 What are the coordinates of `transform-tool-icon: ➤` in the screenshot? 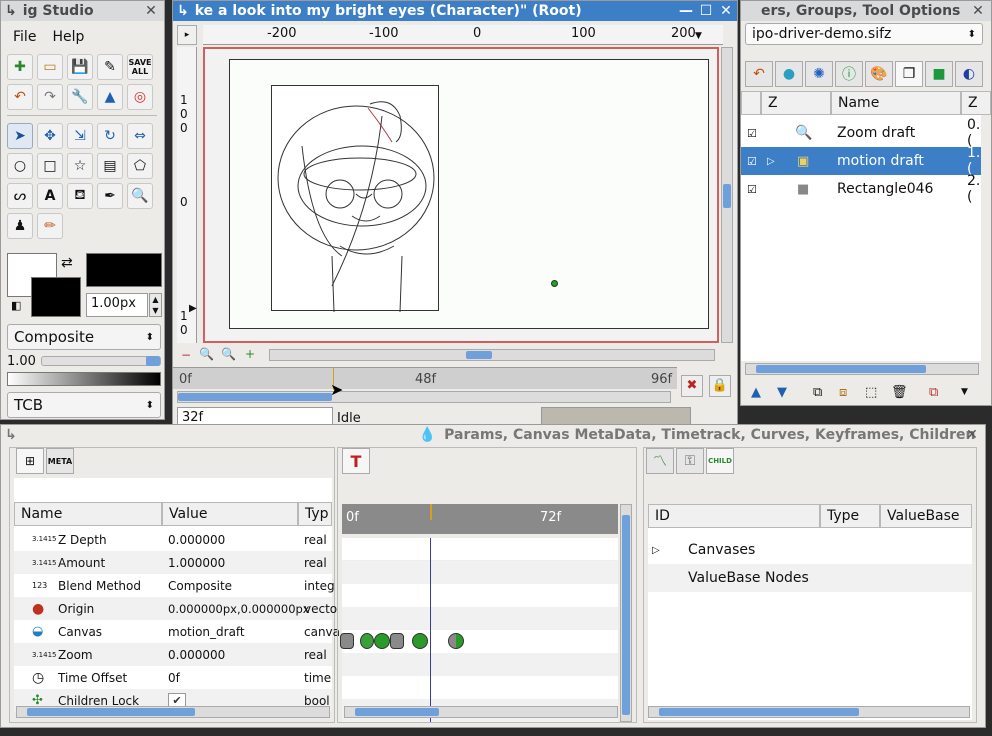 It's located at (20, 136).